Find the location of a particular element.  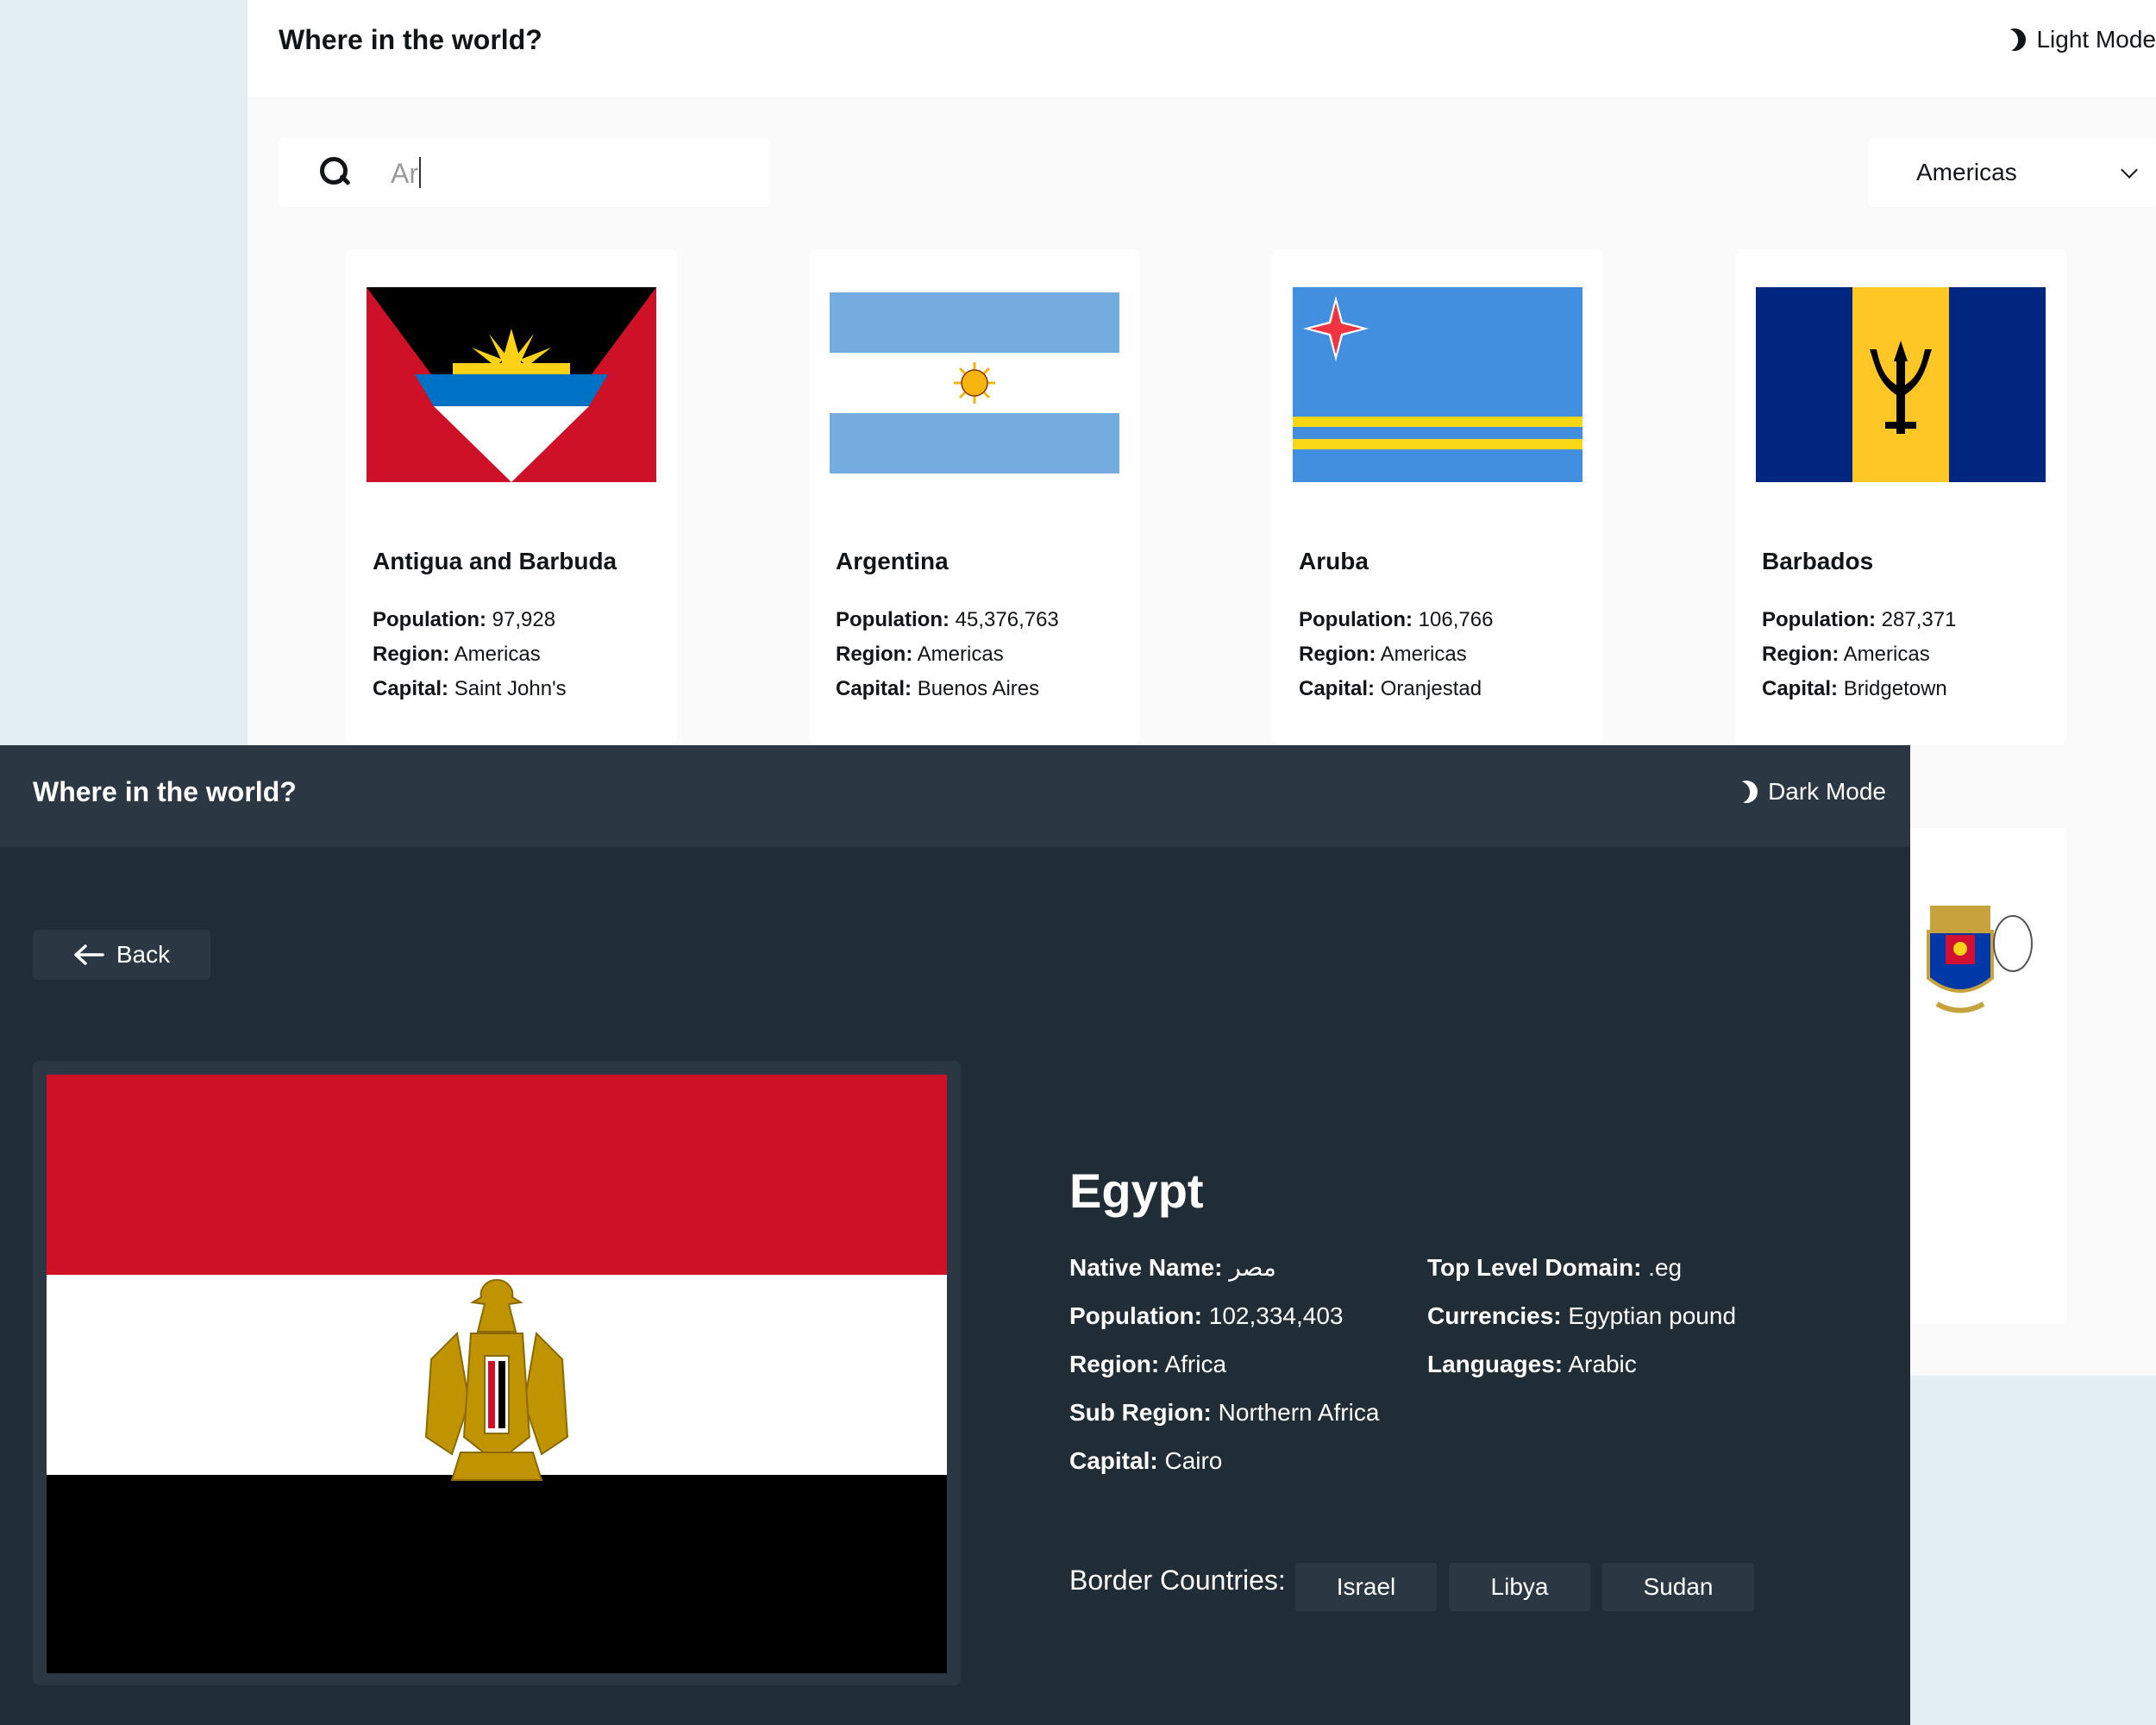

theme-toggle: Dark Mode is located at coordinates (1810, 792).